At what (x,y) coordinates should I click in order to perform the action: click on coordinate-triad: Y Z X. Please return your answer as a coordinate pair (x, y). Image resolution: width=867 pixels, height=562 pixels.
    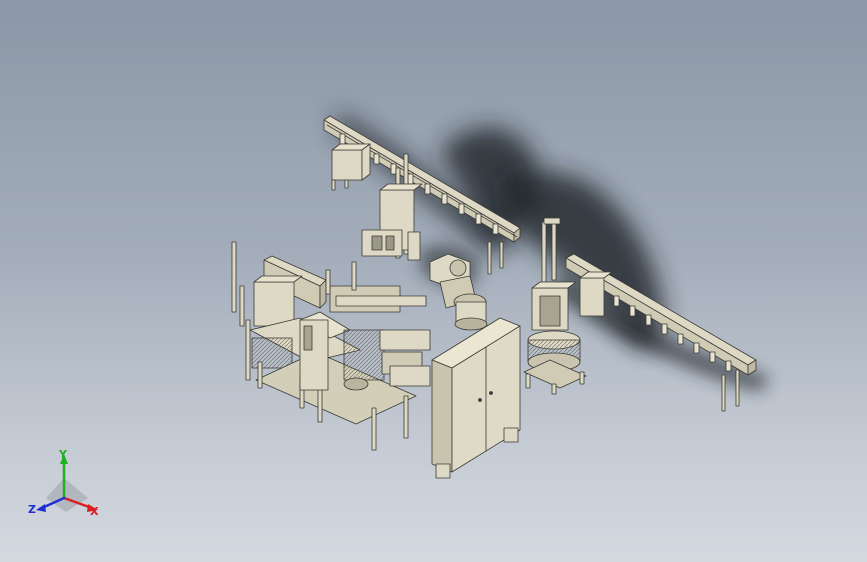
    Looking at the image, I should click on (66, 486).